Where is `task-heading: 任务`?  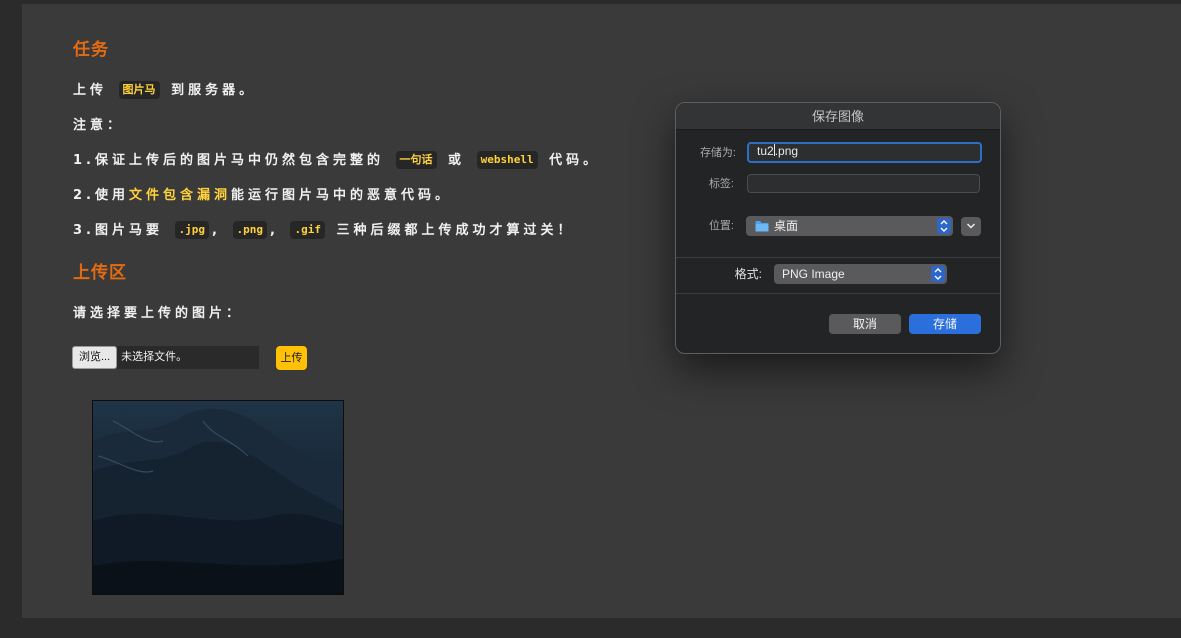
task-heading: 任务 is located at coordinates (91, 50).